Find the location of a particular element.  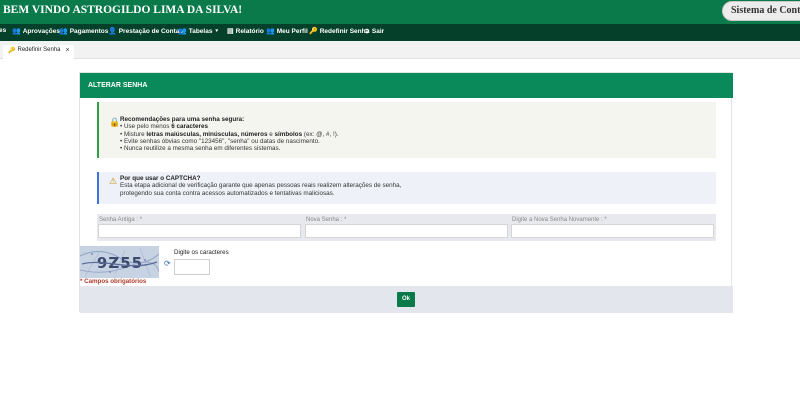

tab-strip: 🔑 Redefinir Senha × is located at coordinates (400, 50).